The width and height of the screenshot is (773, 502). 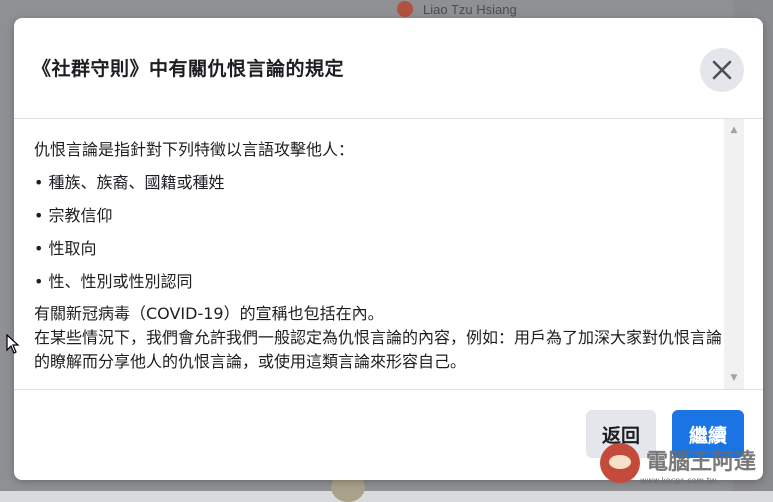 What do you see at coordinates (188, 69) in the screenshot?
I see `dialog-title: 《社群守則》中有關仇恨言論的規定` at bounding box center [188, 69].